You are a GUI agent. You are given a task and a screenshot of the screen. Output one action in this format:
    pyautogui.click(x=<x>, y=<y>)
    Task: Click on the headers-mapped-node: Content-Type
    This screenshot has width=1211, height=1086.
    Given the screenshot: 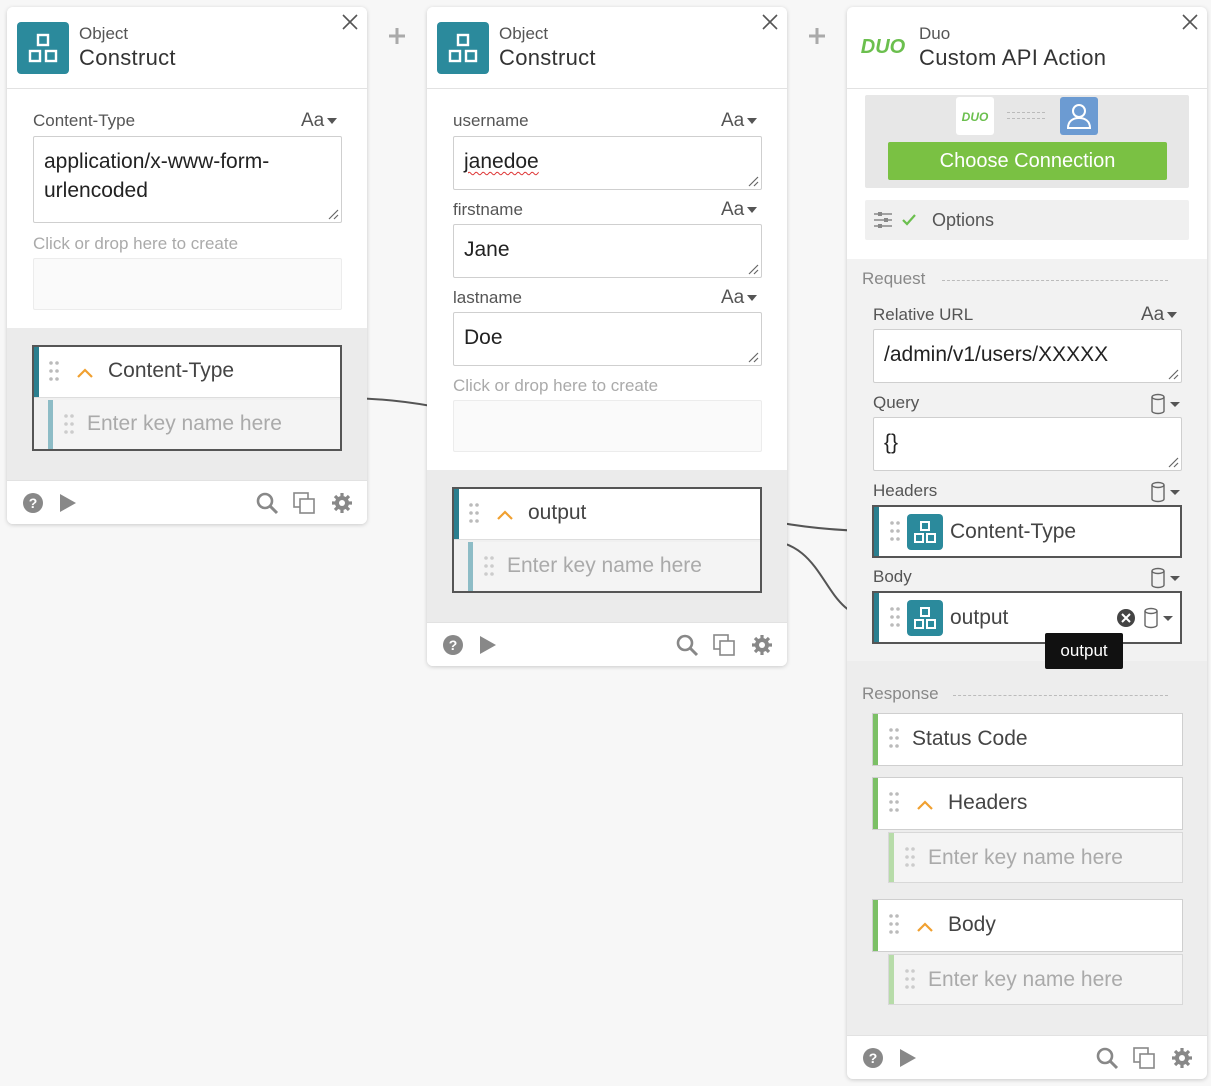 What is the action you would take?
    pyautogui.click(x=1027, y=531)
    